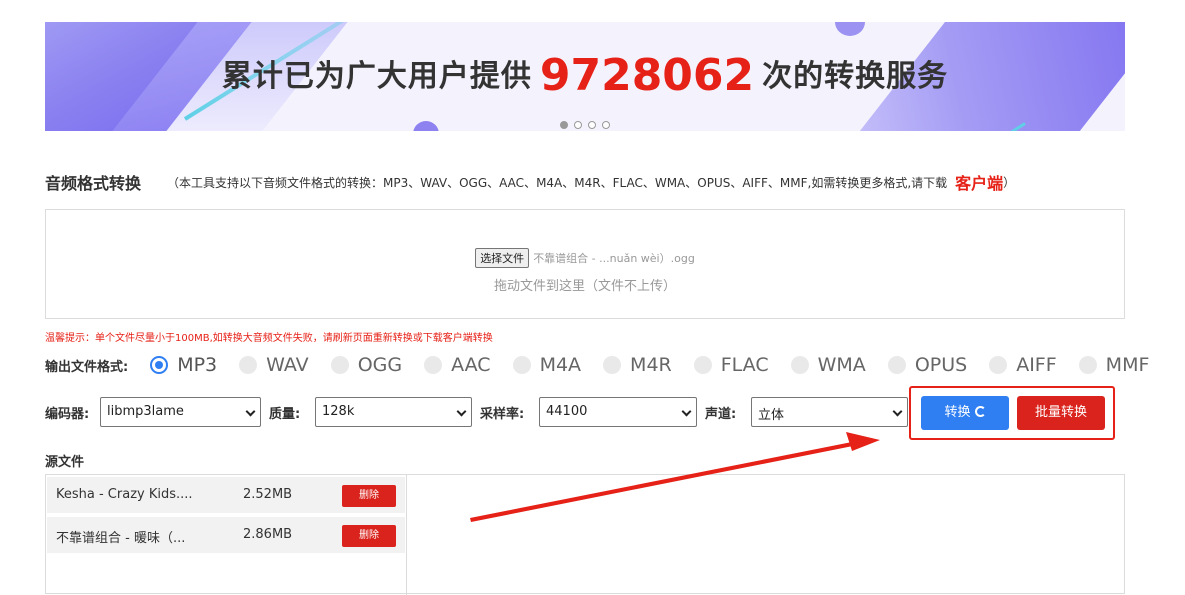  Describe the element at coordinates (183, 365) in the screenshot. I see `format-radio-mp3: MP3` at that location.